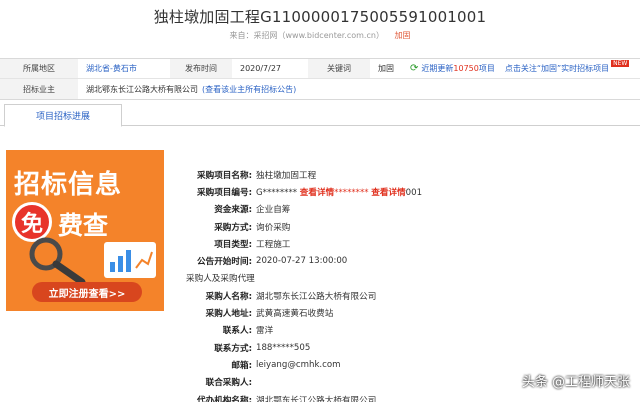 The image size is (640, 402). What do you see at coordinates (359, 89) in the screenshot?
I see `owner-cell: 湖北鄂东长江公路大桥有限公司 (查看该业主所有招标公告)` at bounding box center [359, 89].